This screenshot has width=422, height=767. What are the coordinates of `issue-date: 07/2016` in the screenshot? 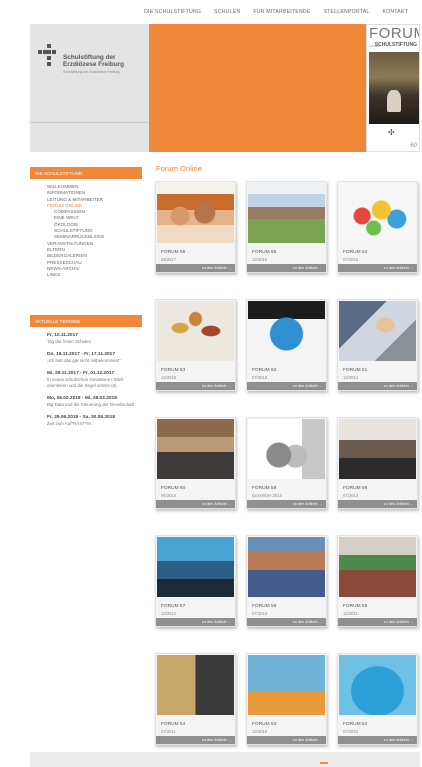 It's located at (351, 259).